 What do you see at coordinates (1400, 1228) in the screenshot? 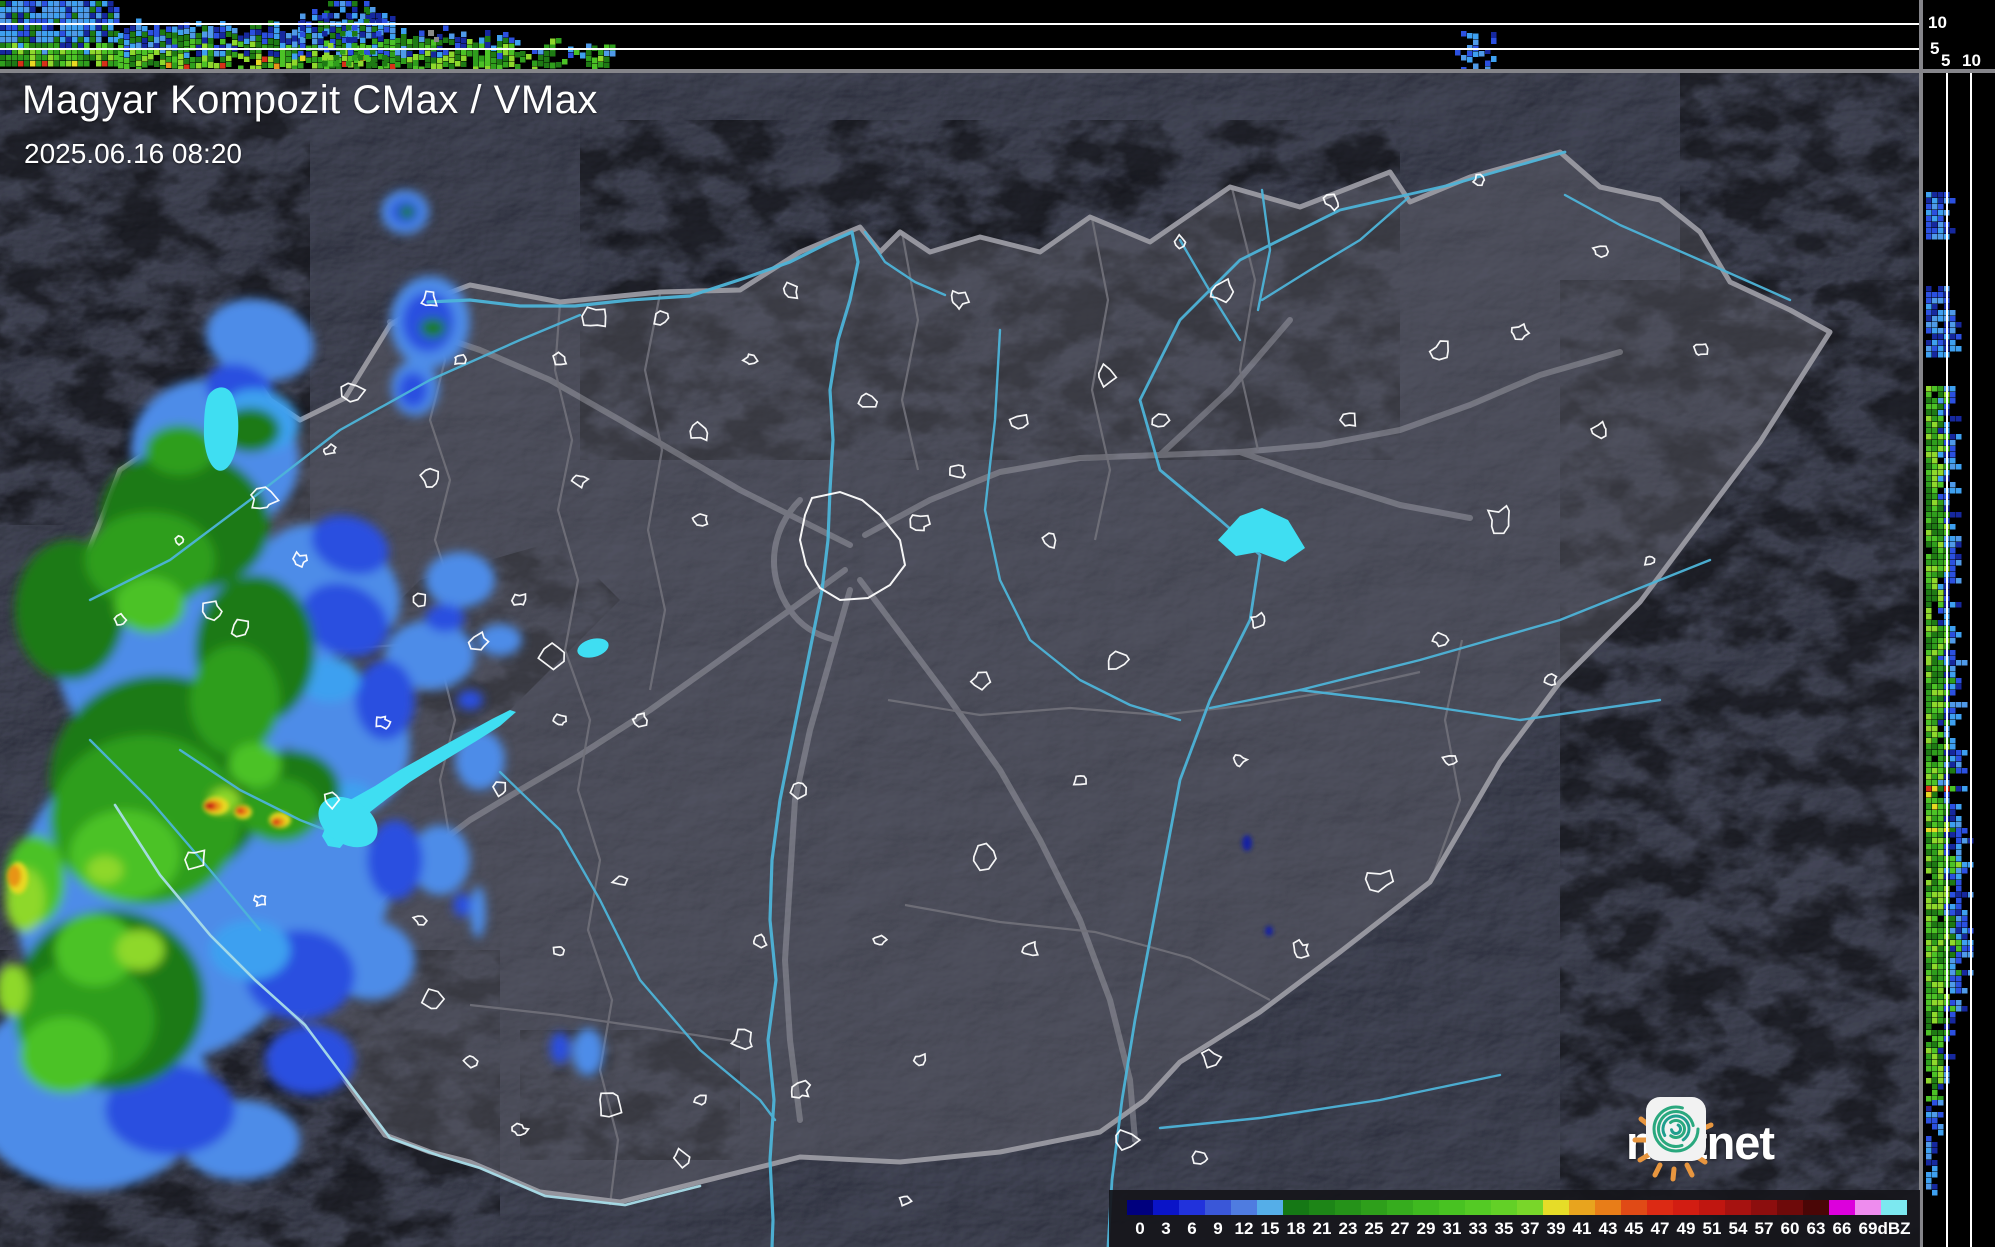
I see `legend-label: 27` at bounding box center [1400, 1228].